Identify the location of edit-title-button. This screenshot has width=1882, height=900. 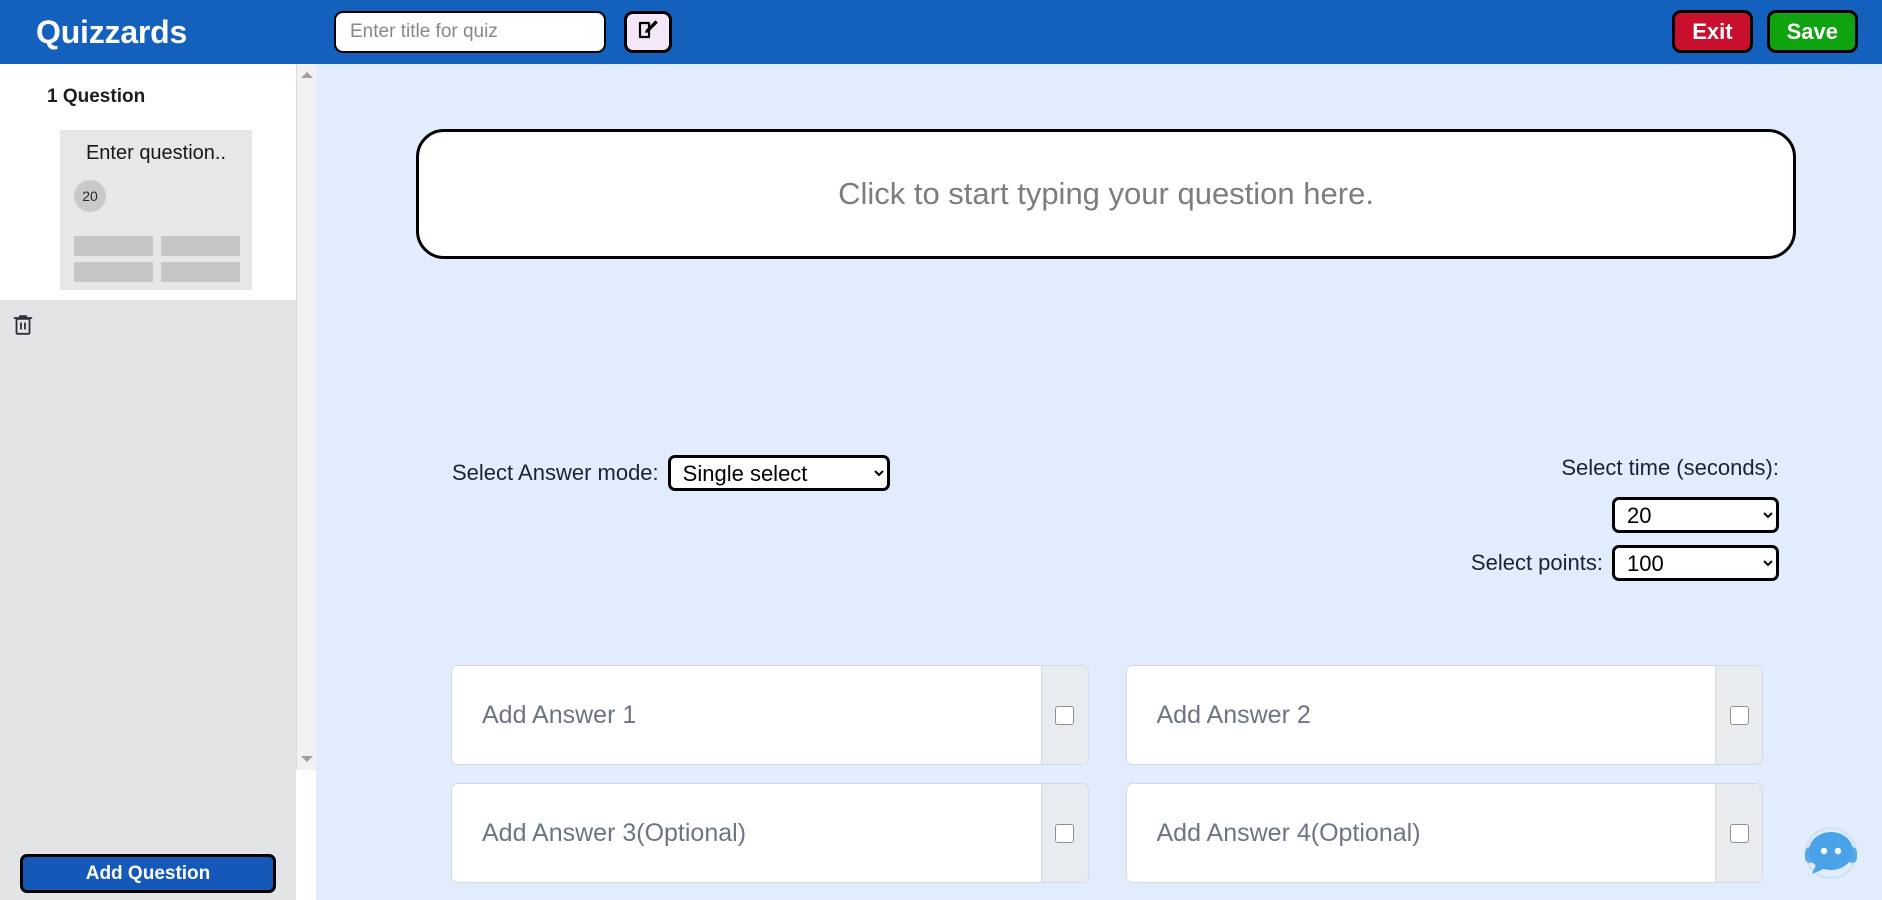
(648, 32).